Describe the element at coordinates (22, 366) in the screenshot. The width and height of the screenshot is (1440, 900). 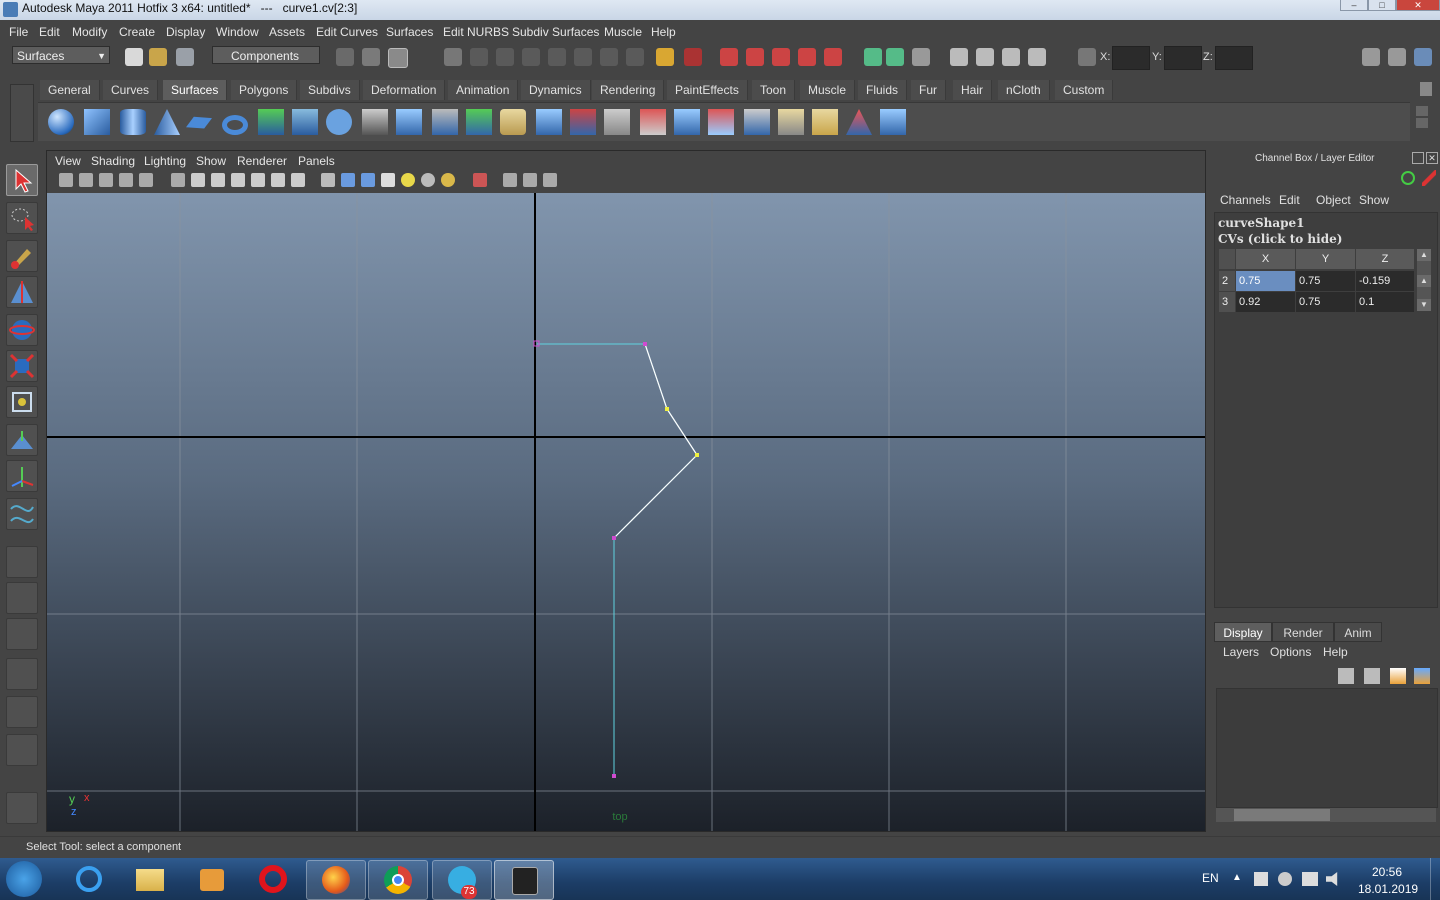
I see `scale-tool-icon` at that location.